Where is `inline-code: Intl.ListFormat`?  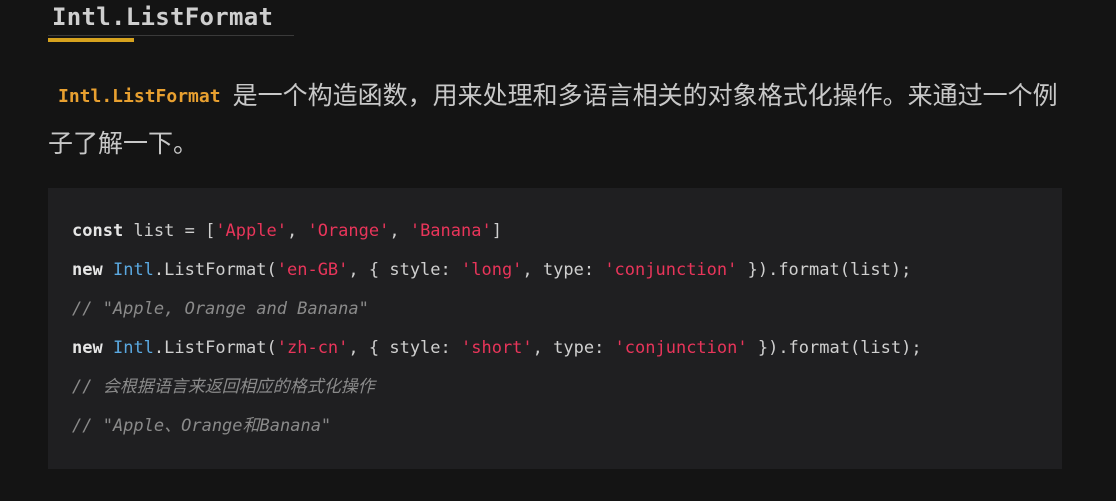
inline-code: Intl.ListFormat is located at coordinates (139, 96).